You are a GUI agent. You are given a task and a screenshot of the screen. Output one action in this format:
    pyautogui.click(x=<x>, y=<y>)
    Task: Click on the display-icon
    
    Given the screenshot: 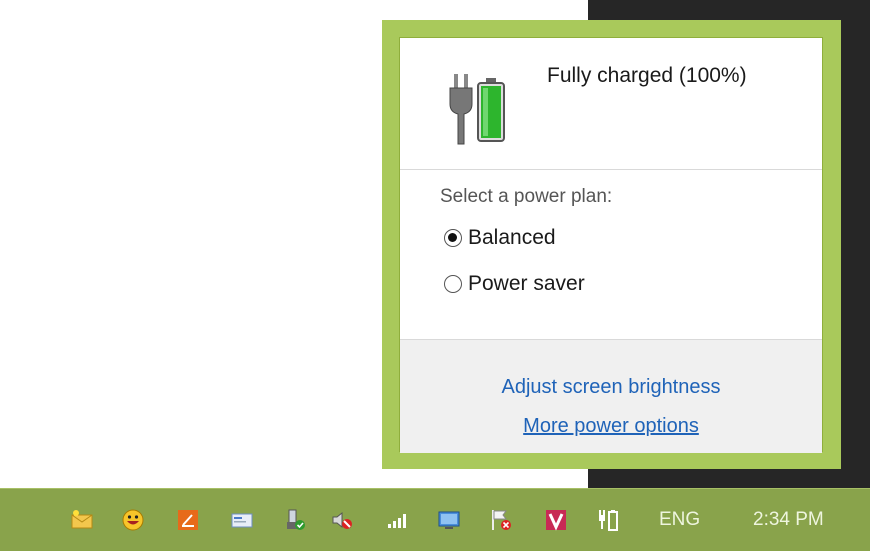 What is the action you would take?
    pyautogui.click(x=449, y=520)
    